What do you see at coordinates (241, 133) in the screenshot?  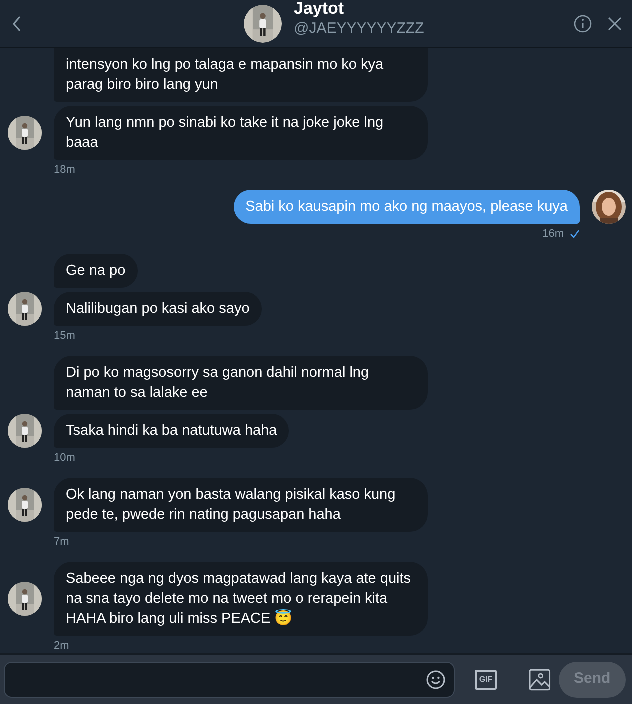 I see `message-bubble: Yun lang nmn po sinabi ko take it na joke joke lng baaa` at bounding box center [241, 133].